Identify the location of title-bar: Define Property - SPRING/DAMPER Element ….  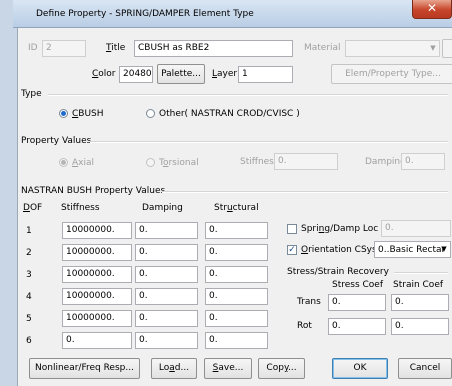
(232, 14).